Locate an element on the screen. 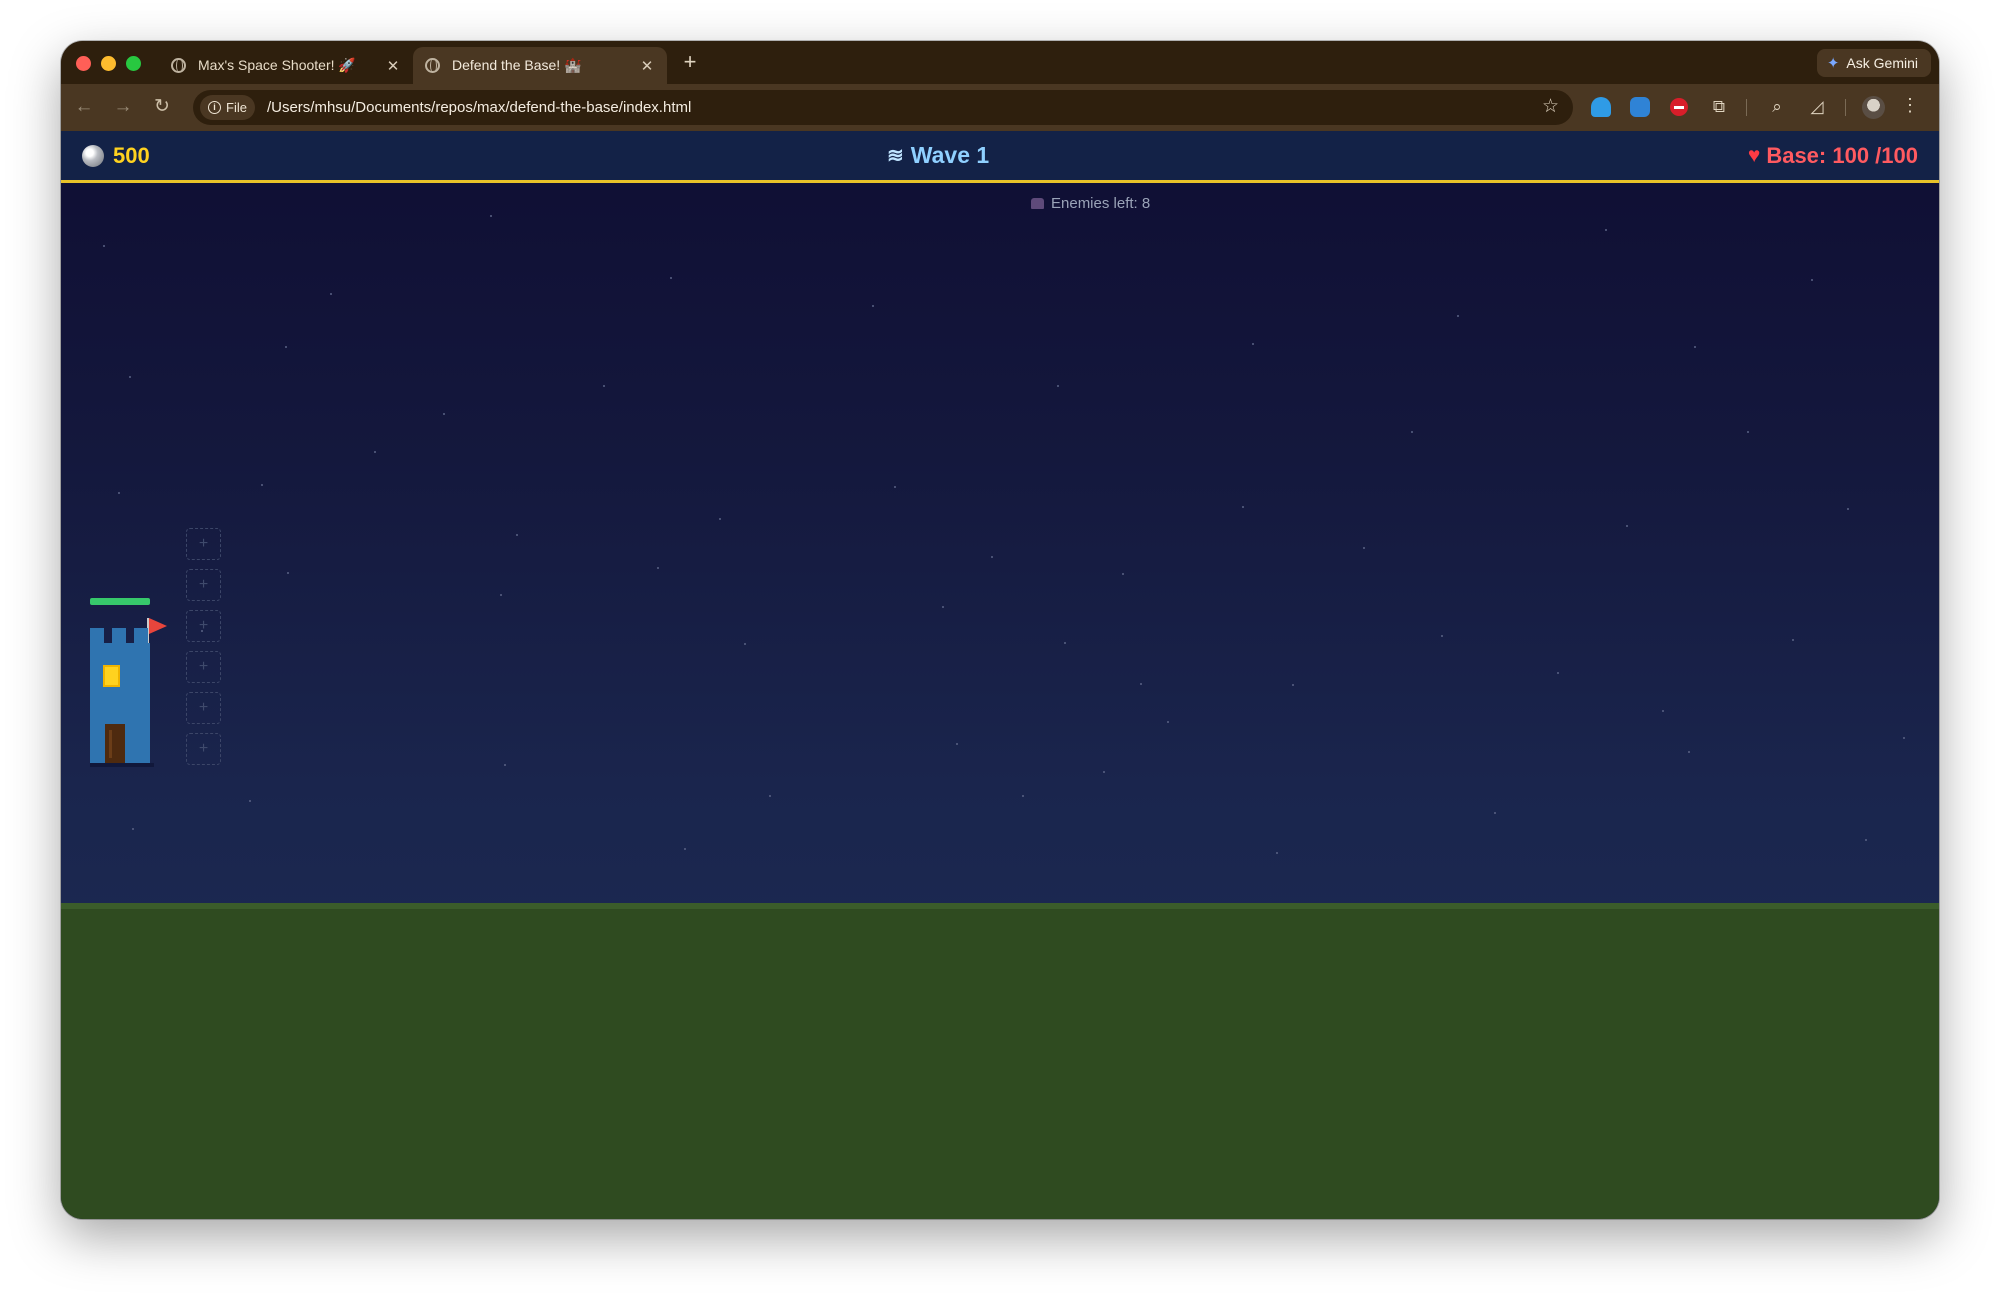 This screenshot has height=1300, width=2000. ask-gemini-label: Ask Gemini is located at coordinates (1882, 63).